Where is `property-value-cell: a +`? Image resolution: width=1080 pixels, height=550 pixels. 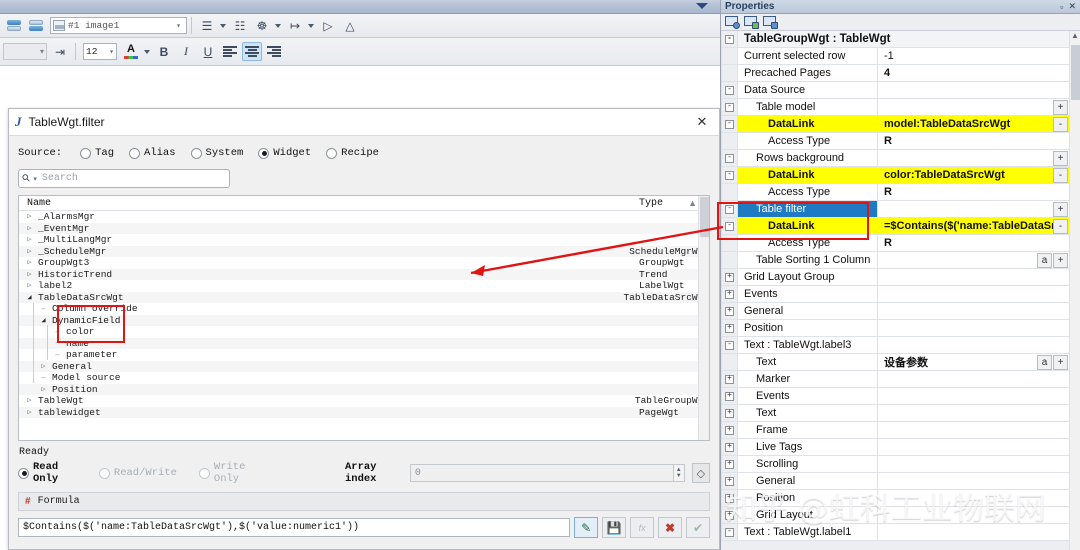
property-value-cell: a + is located at coordinates (973, 260).